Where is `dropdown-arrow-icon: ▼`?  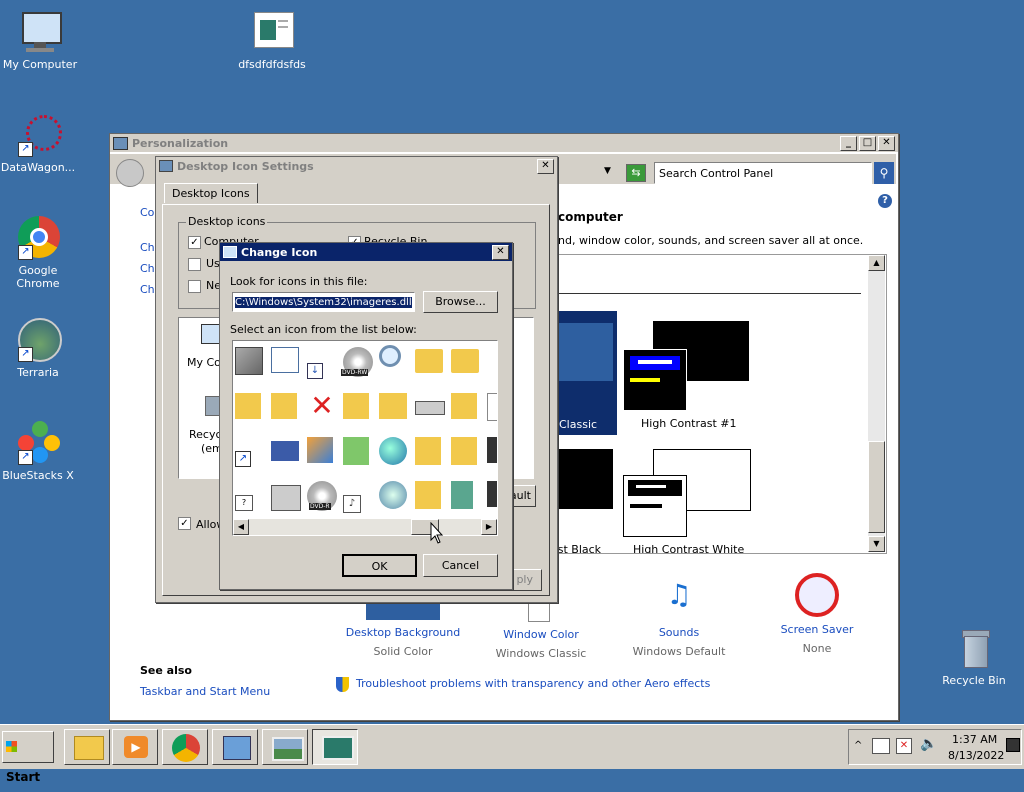
dropdown-arrow-icon: ▼ is located at coordinates (607, 171).